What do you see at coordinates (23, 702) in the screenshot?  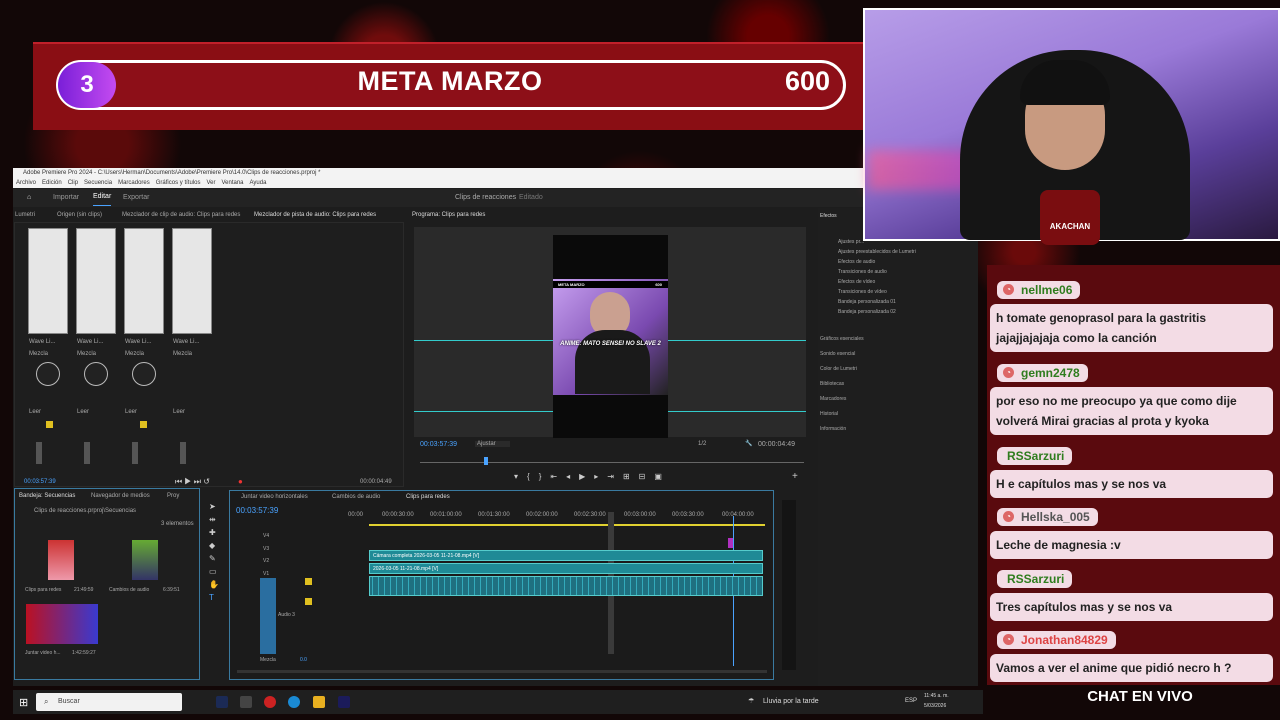 I see `windows-start-icon: ⊞` at bounding box center [23, 702].